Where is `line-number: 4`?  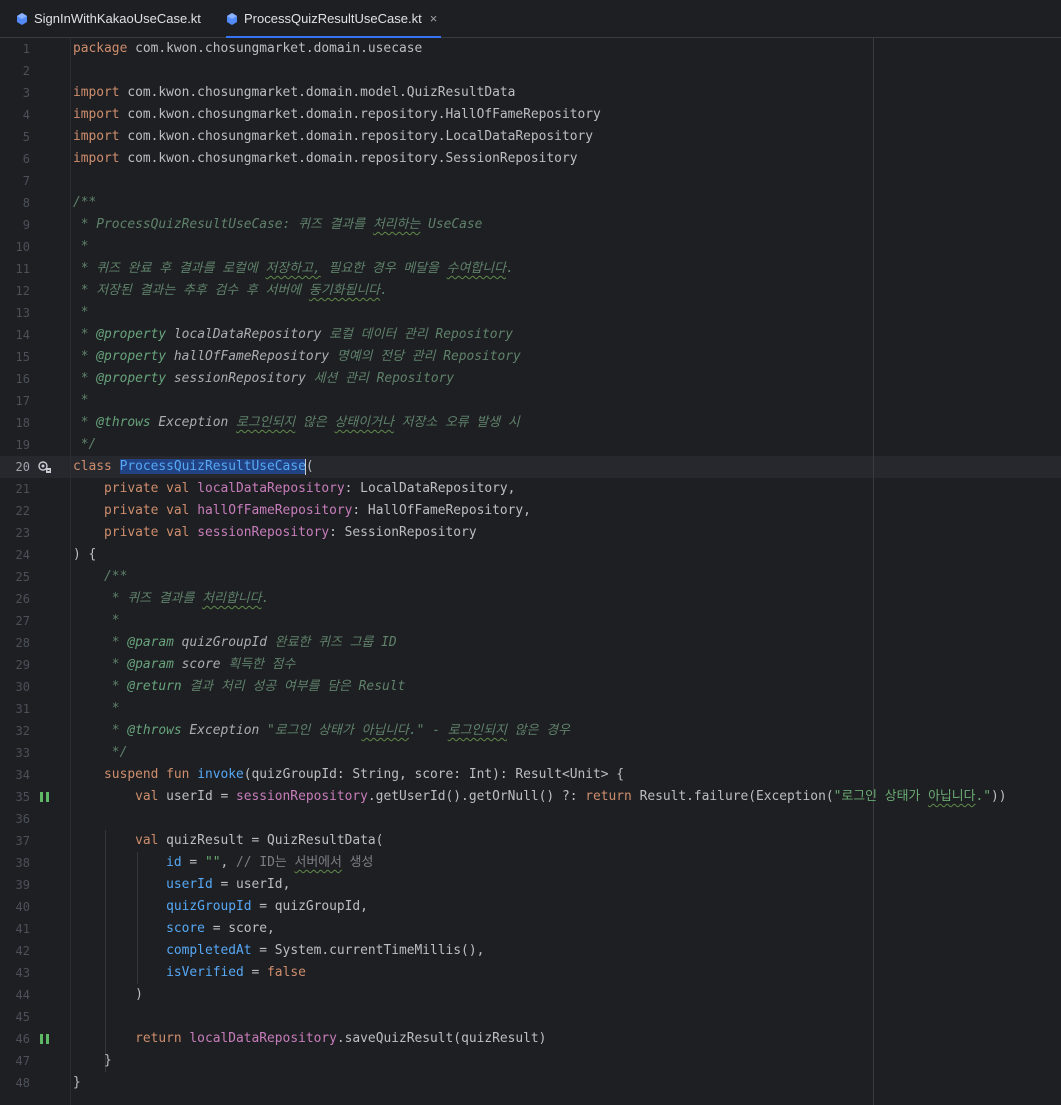 line-number: 4 is located at coordinates (26, 115).